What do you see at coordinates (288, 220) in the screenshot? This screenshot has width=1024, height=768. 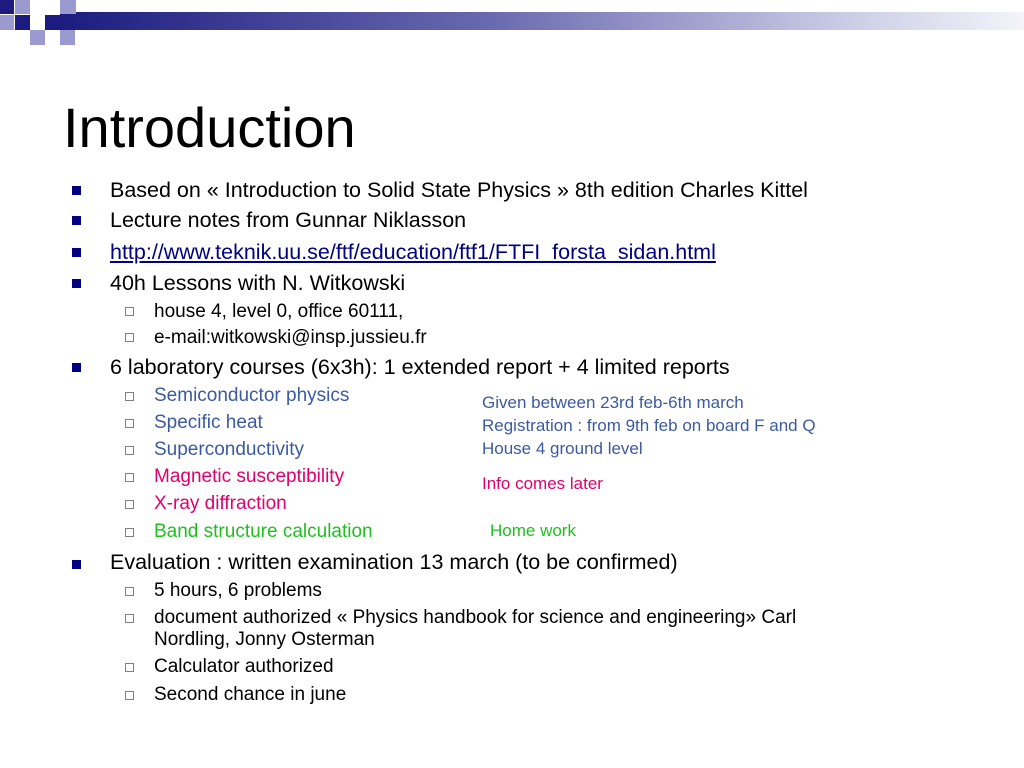 I see `bullet-text: Lecture notes from Gunnar Niklasson` at bounding box center [288, 220].